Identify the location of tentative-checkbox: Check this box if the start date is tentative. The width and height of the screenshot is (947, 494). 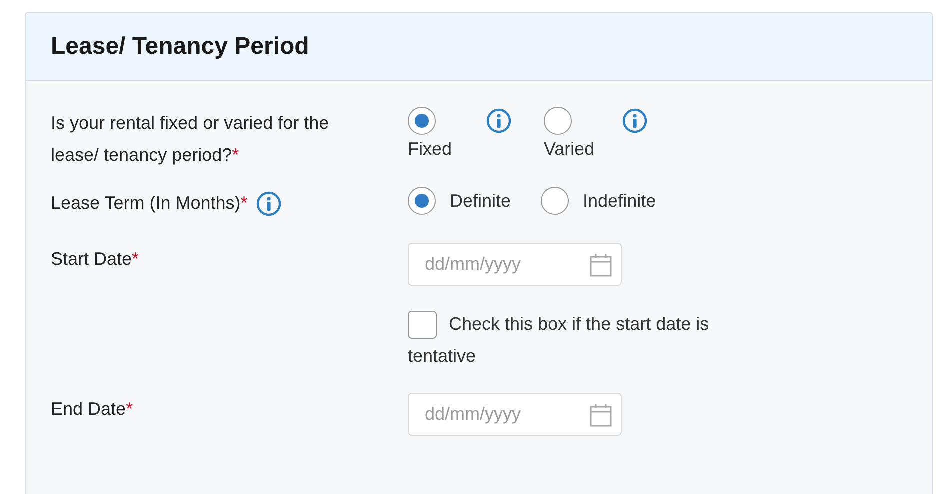
(583, 340).